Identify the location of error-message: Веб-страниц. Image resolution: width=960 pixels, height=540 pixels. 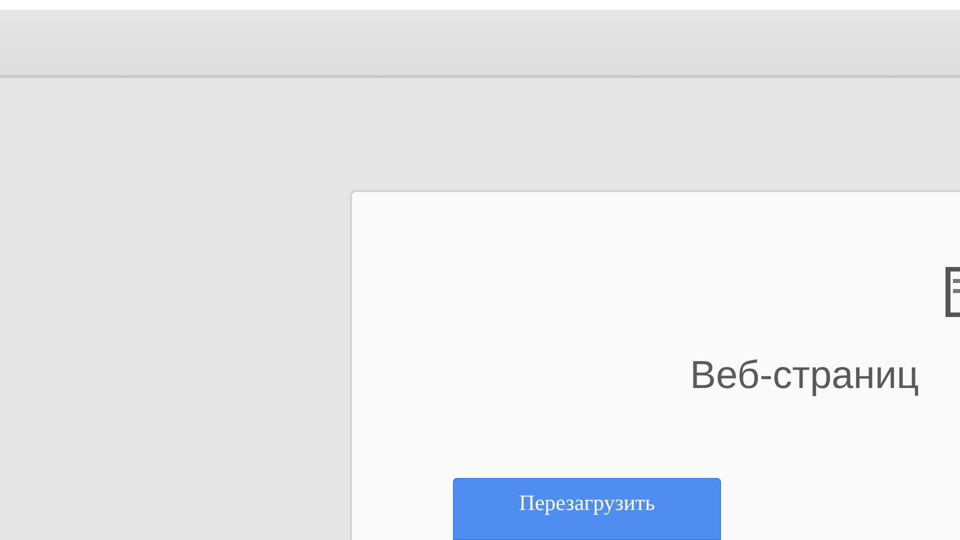
(804, 376).